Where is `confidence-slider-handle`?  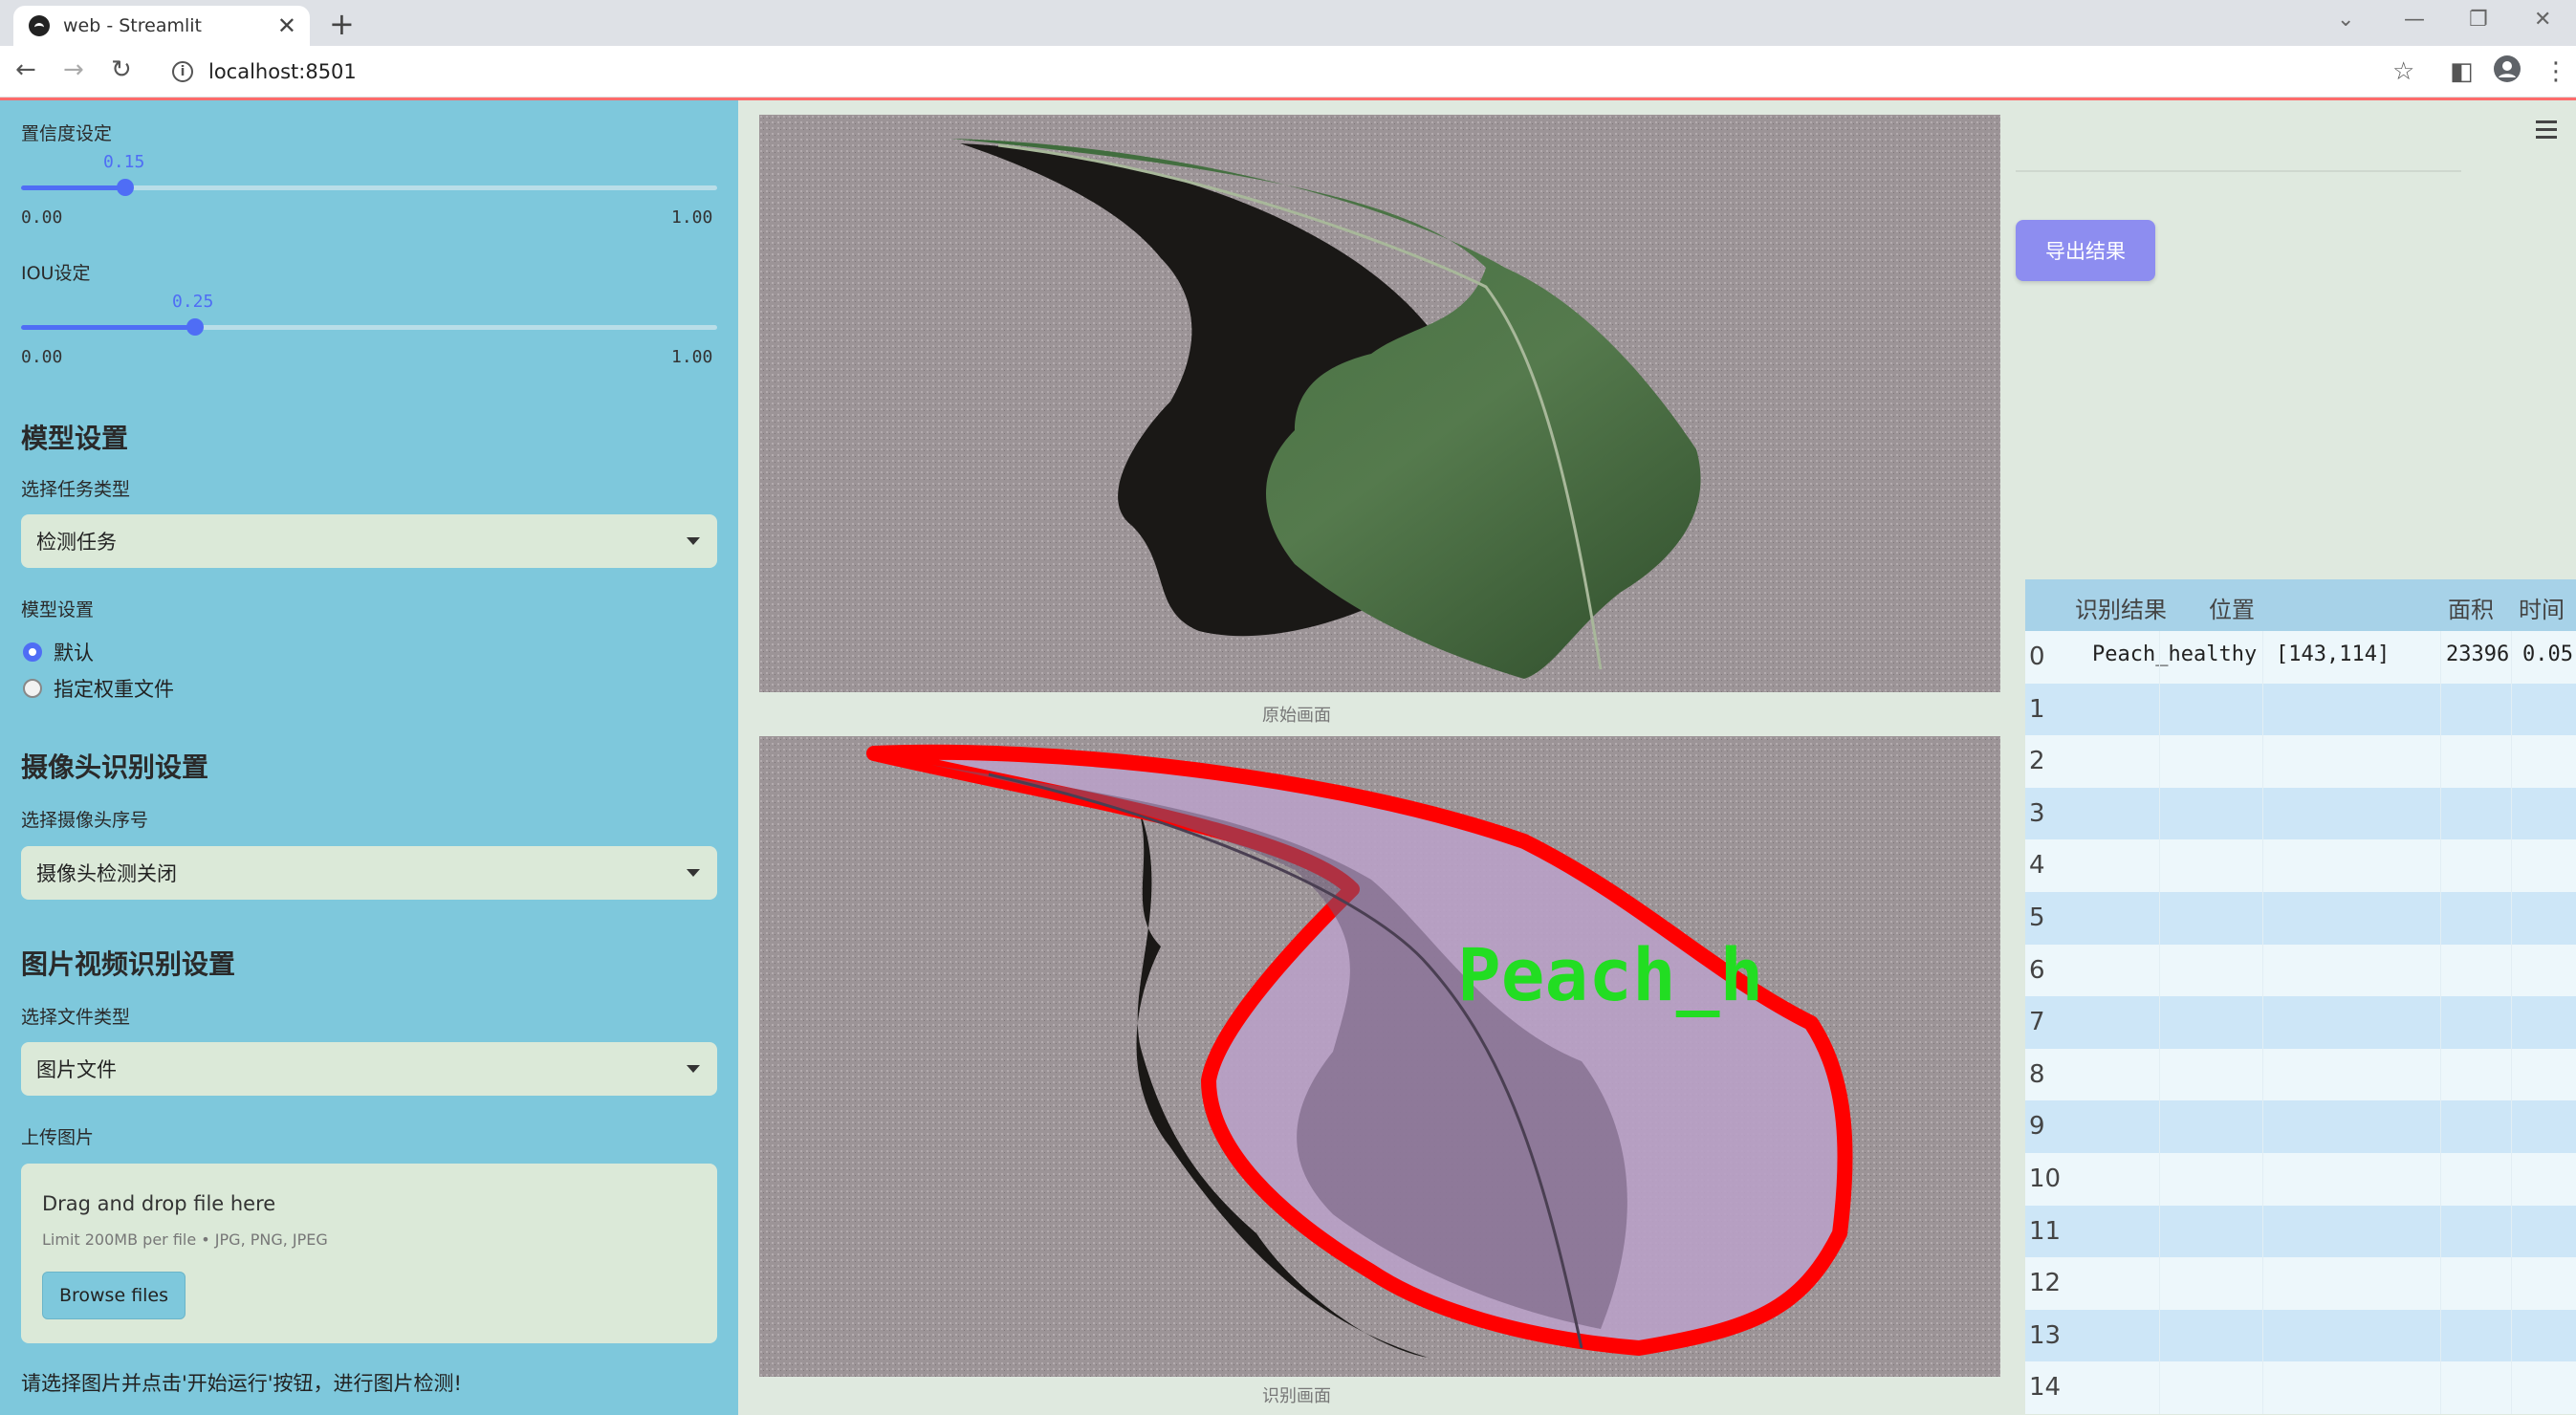
confidence-slider-handle is located at coordinates (125, 188).